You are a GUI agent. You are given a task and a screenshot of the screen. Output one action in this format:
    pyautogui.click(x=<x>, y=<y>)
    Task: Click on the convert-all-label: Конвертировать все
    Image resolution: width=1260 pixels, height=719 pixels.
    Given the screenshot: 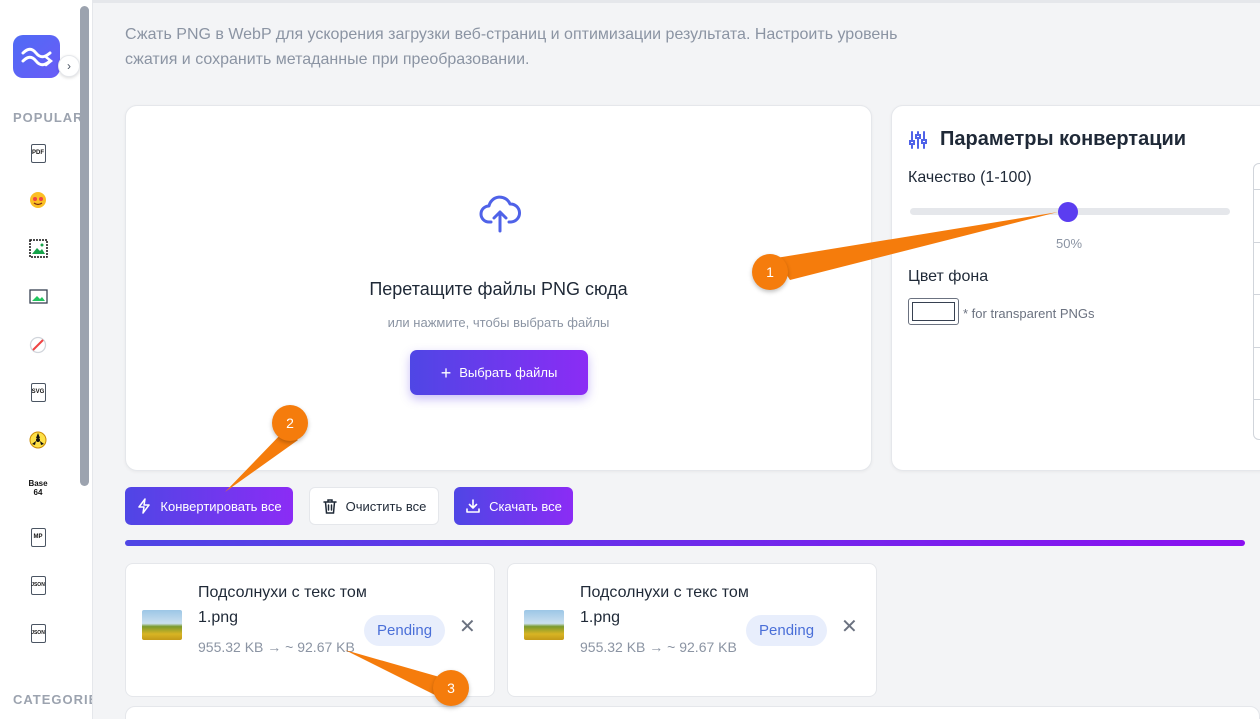 What is the action you would take?
    pyautogui.click(x=221, y=506)
    